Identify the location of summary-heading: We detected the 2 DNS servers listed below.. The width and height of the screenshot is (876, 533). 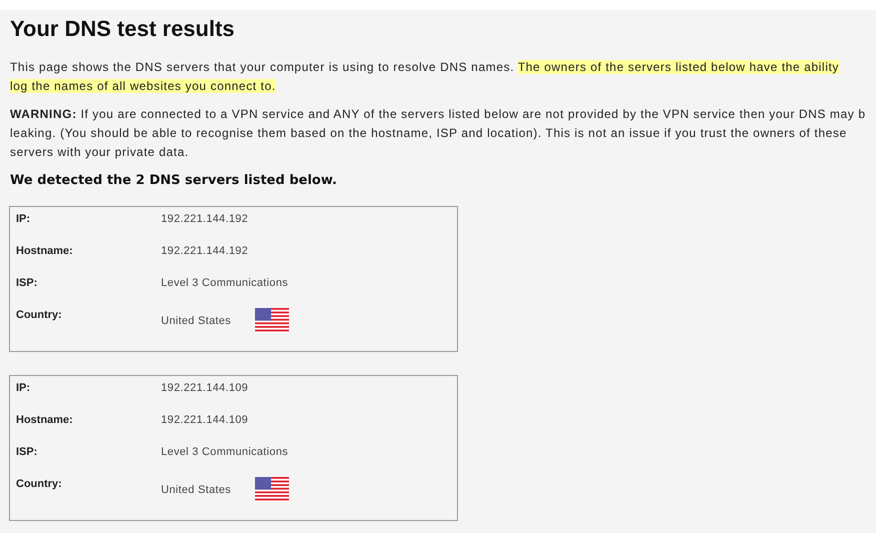
(174, 181).